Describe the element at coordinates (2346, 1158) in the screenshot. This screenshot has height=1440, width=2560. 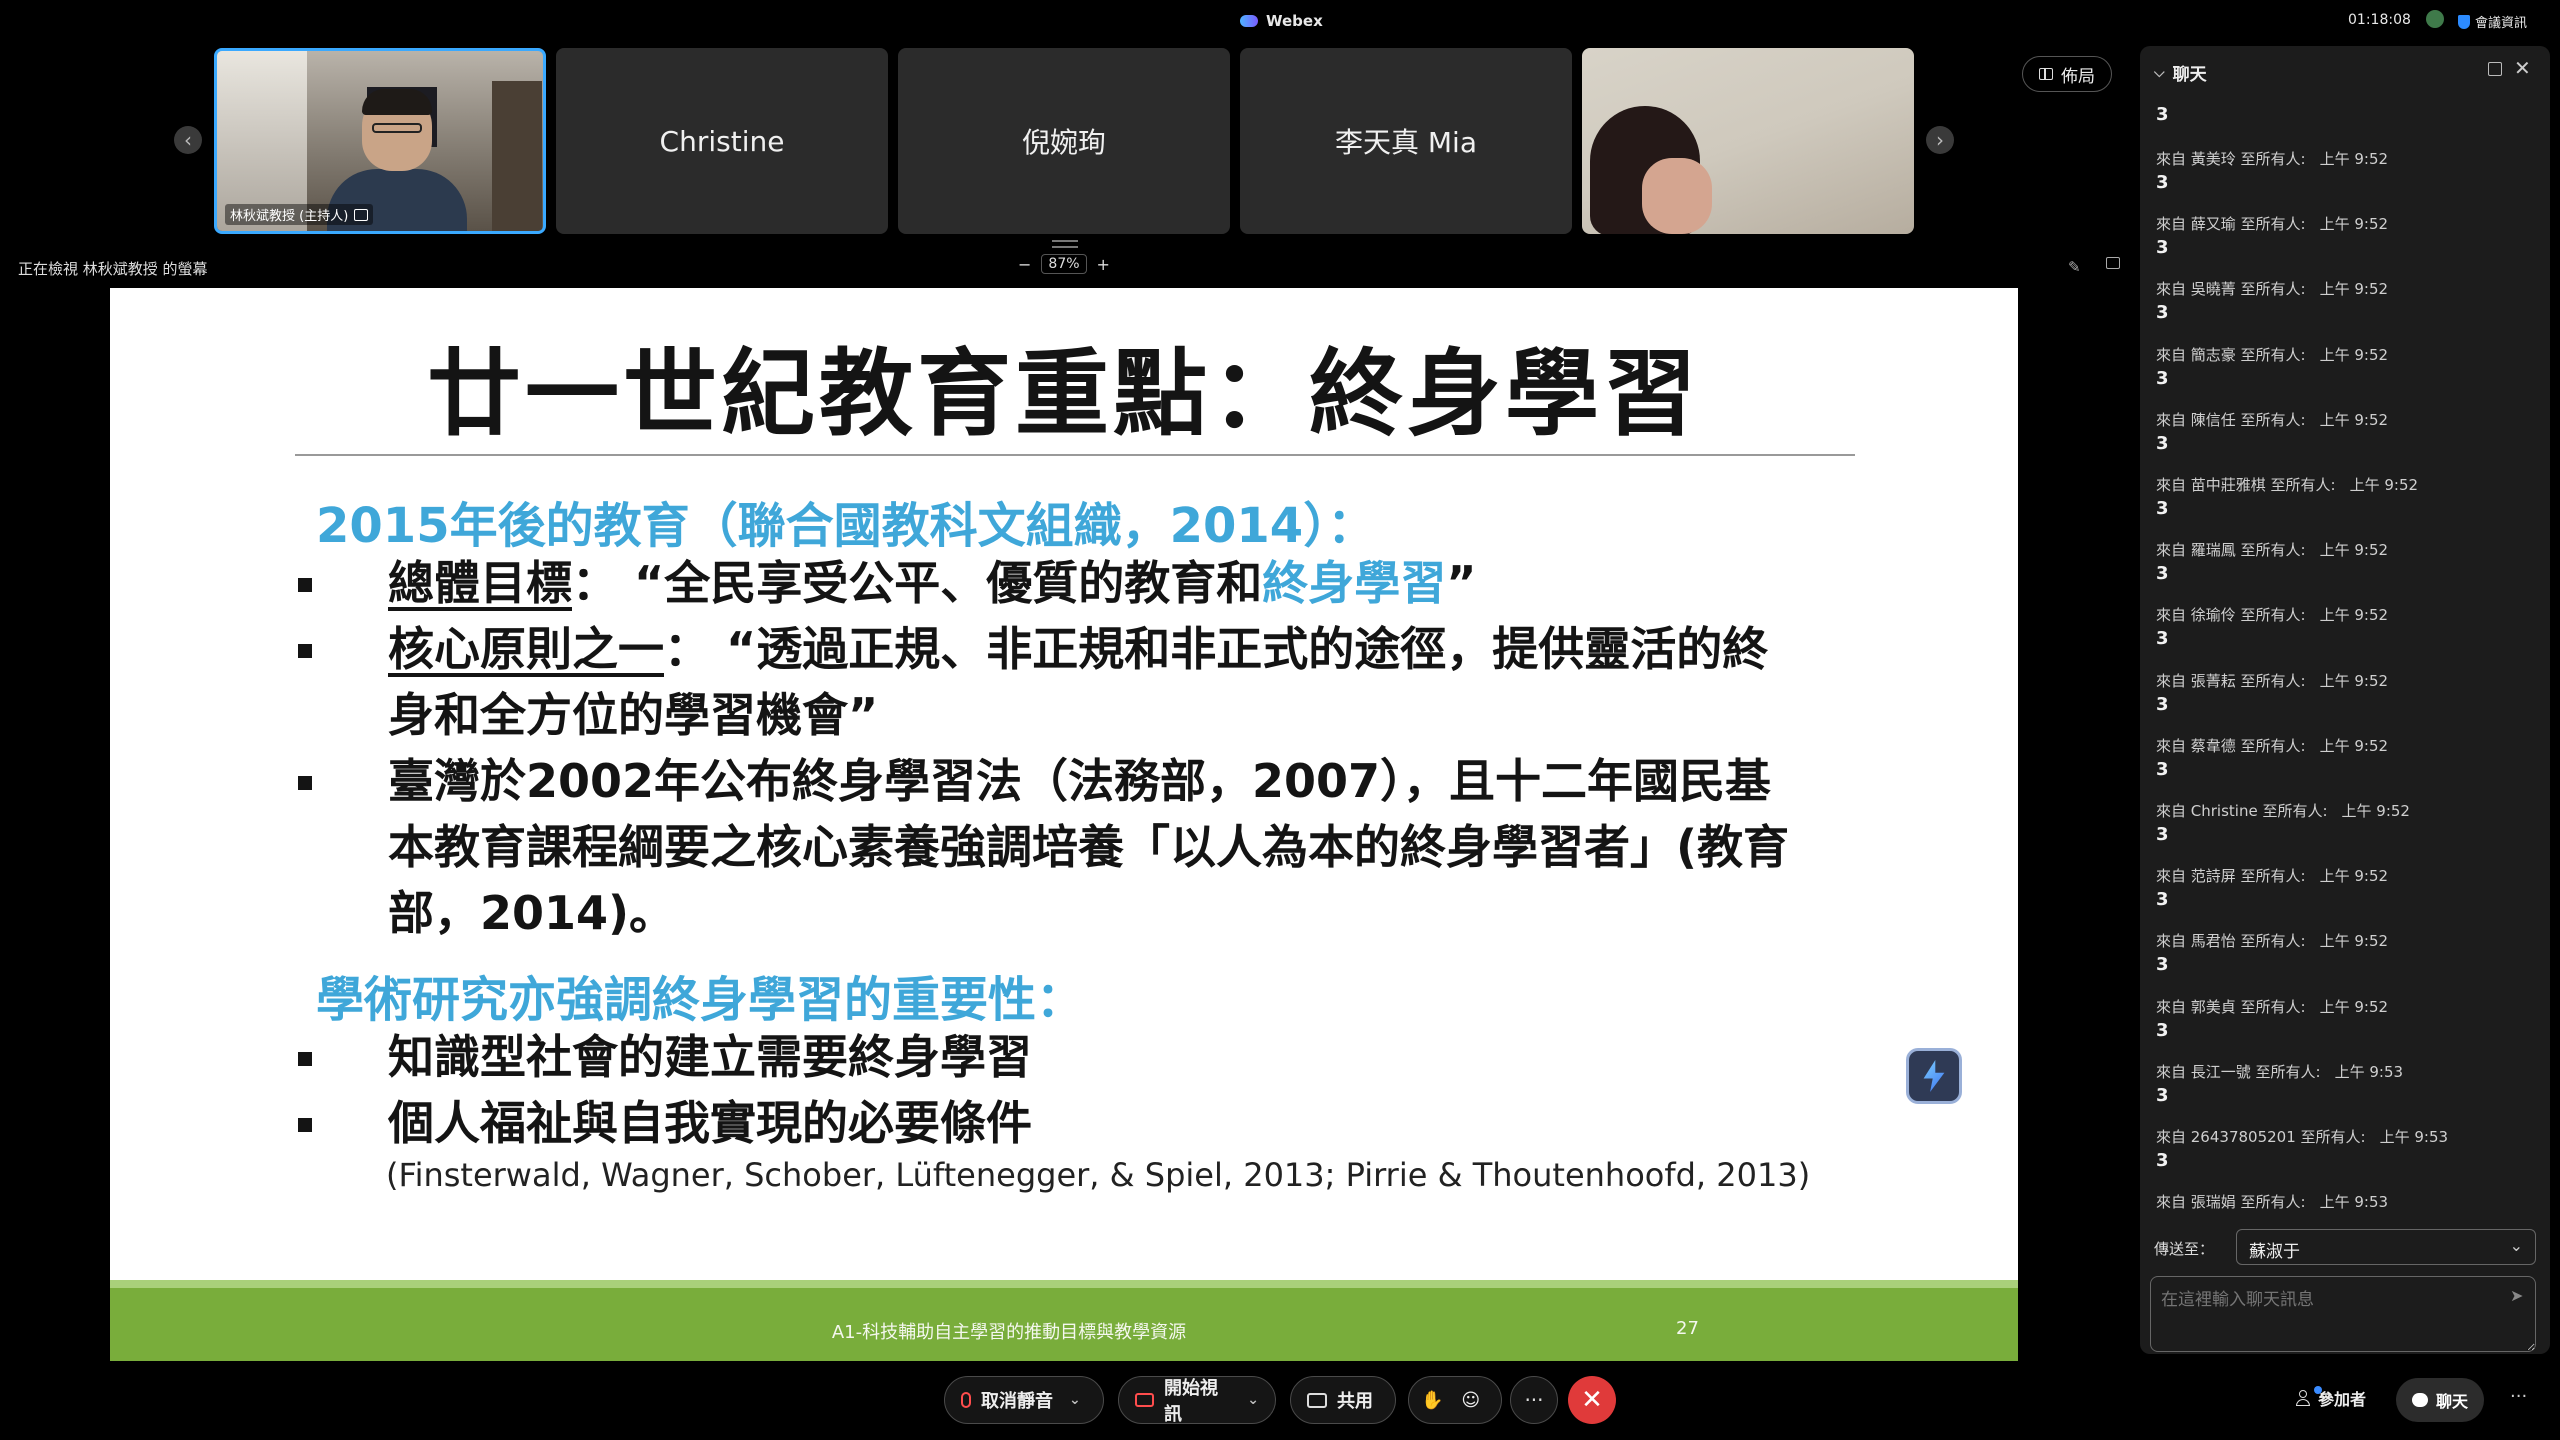
I see `chat-message: 來自 26437805201 至所有人: 上午 9:53 3` at that location.